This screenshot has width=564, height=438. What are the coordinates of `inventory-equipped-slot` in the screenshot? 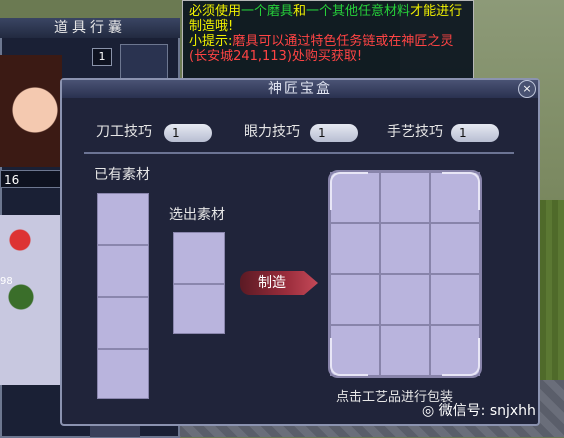 It's located at (144, 62).